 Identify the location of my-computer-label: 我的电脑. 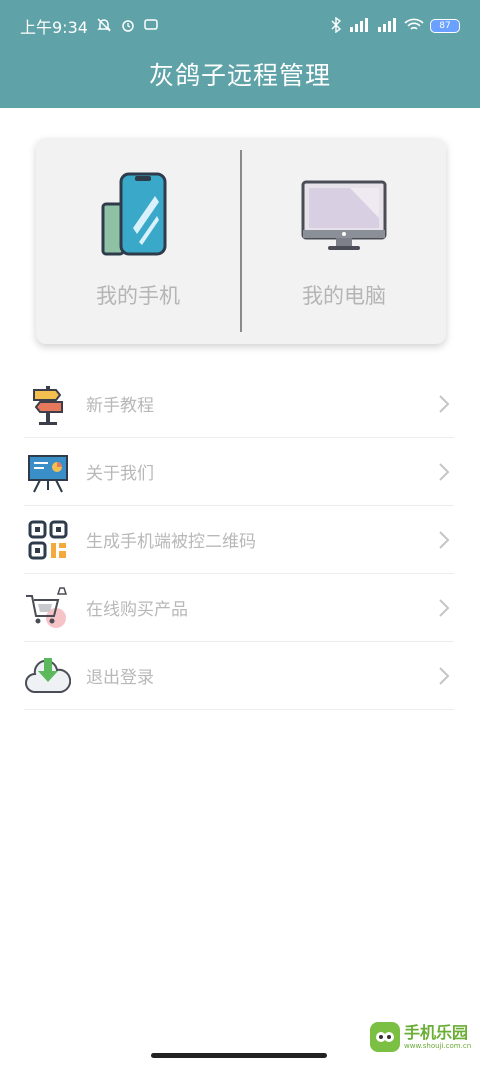
(344, 296).